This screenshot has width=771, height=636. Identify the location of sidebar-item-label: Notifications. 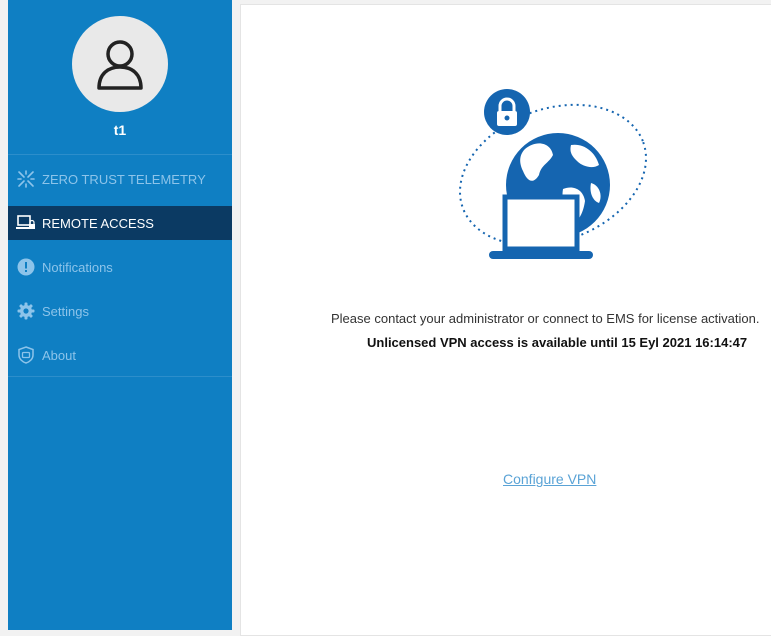
(77, 267).